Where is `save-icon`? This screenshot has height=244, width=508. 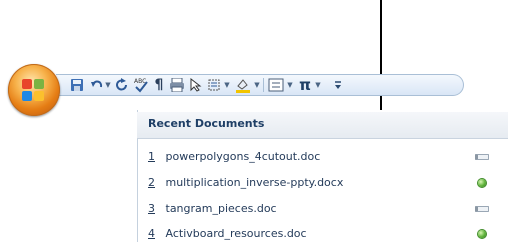
save-icon is located at coordinates (77, 85).